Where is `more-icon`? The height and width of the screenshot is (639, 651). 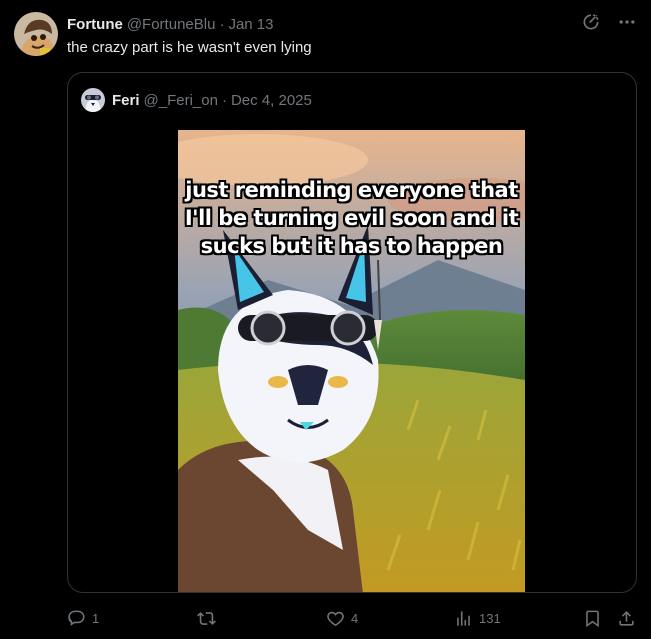
more-icon is located at coordinates (627, 22).